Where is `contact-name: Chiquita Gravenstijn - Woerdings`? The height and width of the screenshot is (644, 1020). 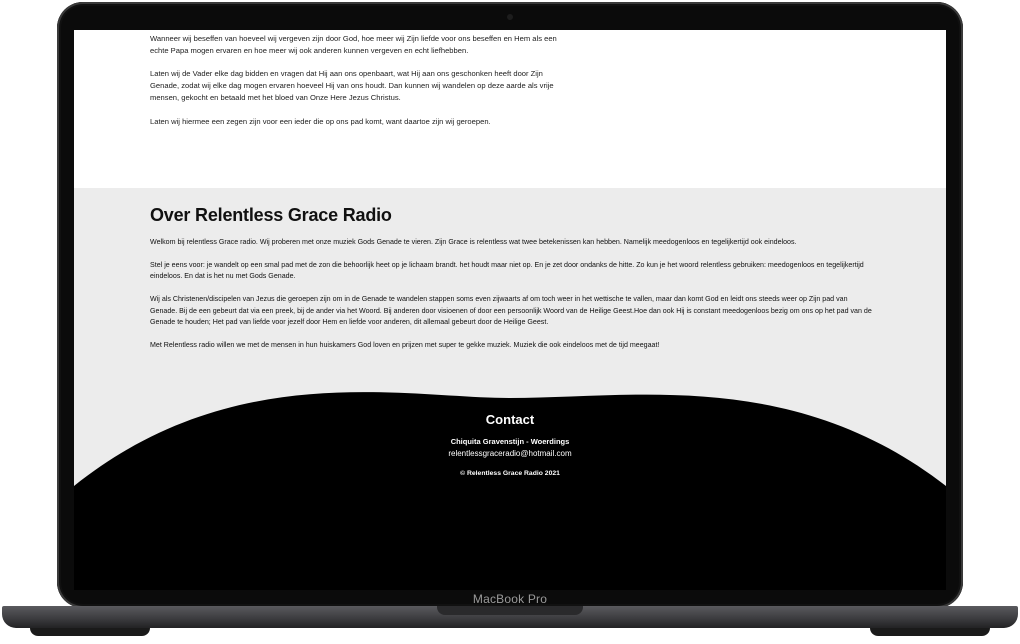
contact-name: Chiquita Gravenstijn - Woerdings is located at coordinates (510, 441).